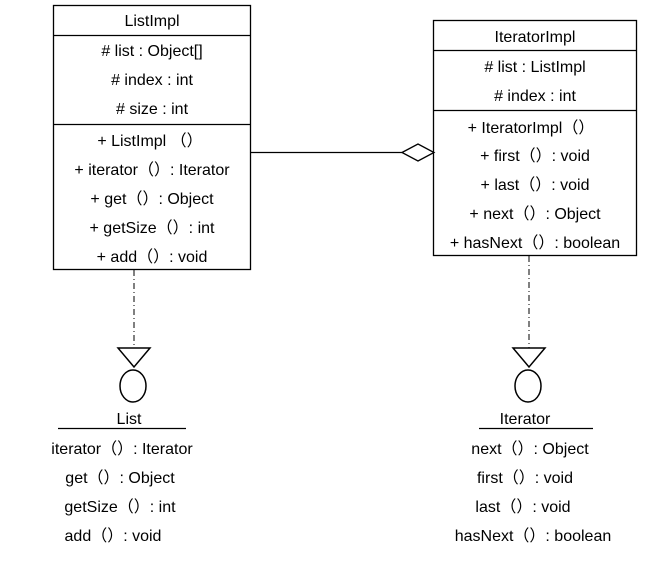 The image size is (668, 564). What do you see at coordinates (134, 336) in the screenshot?
I see `realization-list` at bounding box center [134, 336].